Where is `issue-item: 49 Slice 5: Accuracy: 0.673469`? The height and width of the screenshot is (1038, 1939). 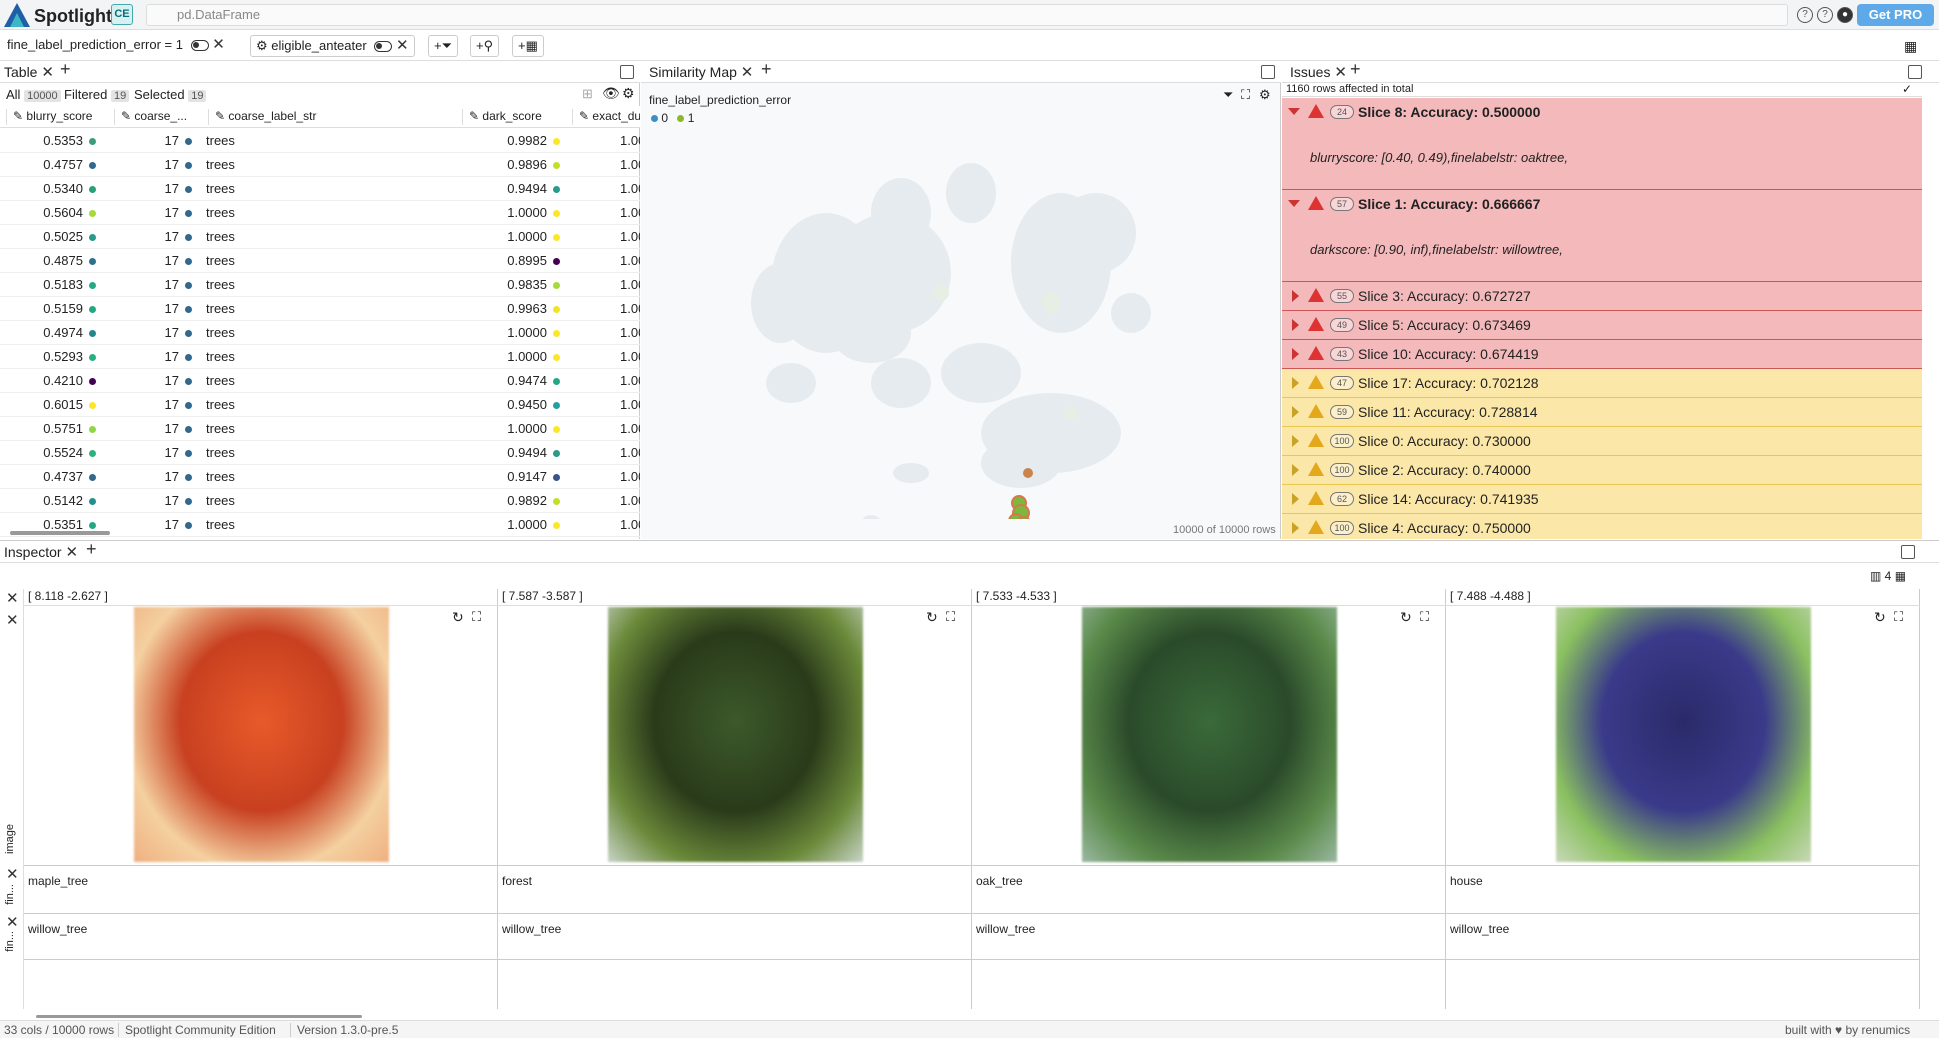
issue-item: 49 Slice 5: Accuracy: 0.673469 is located at coordinates (1602, 325).